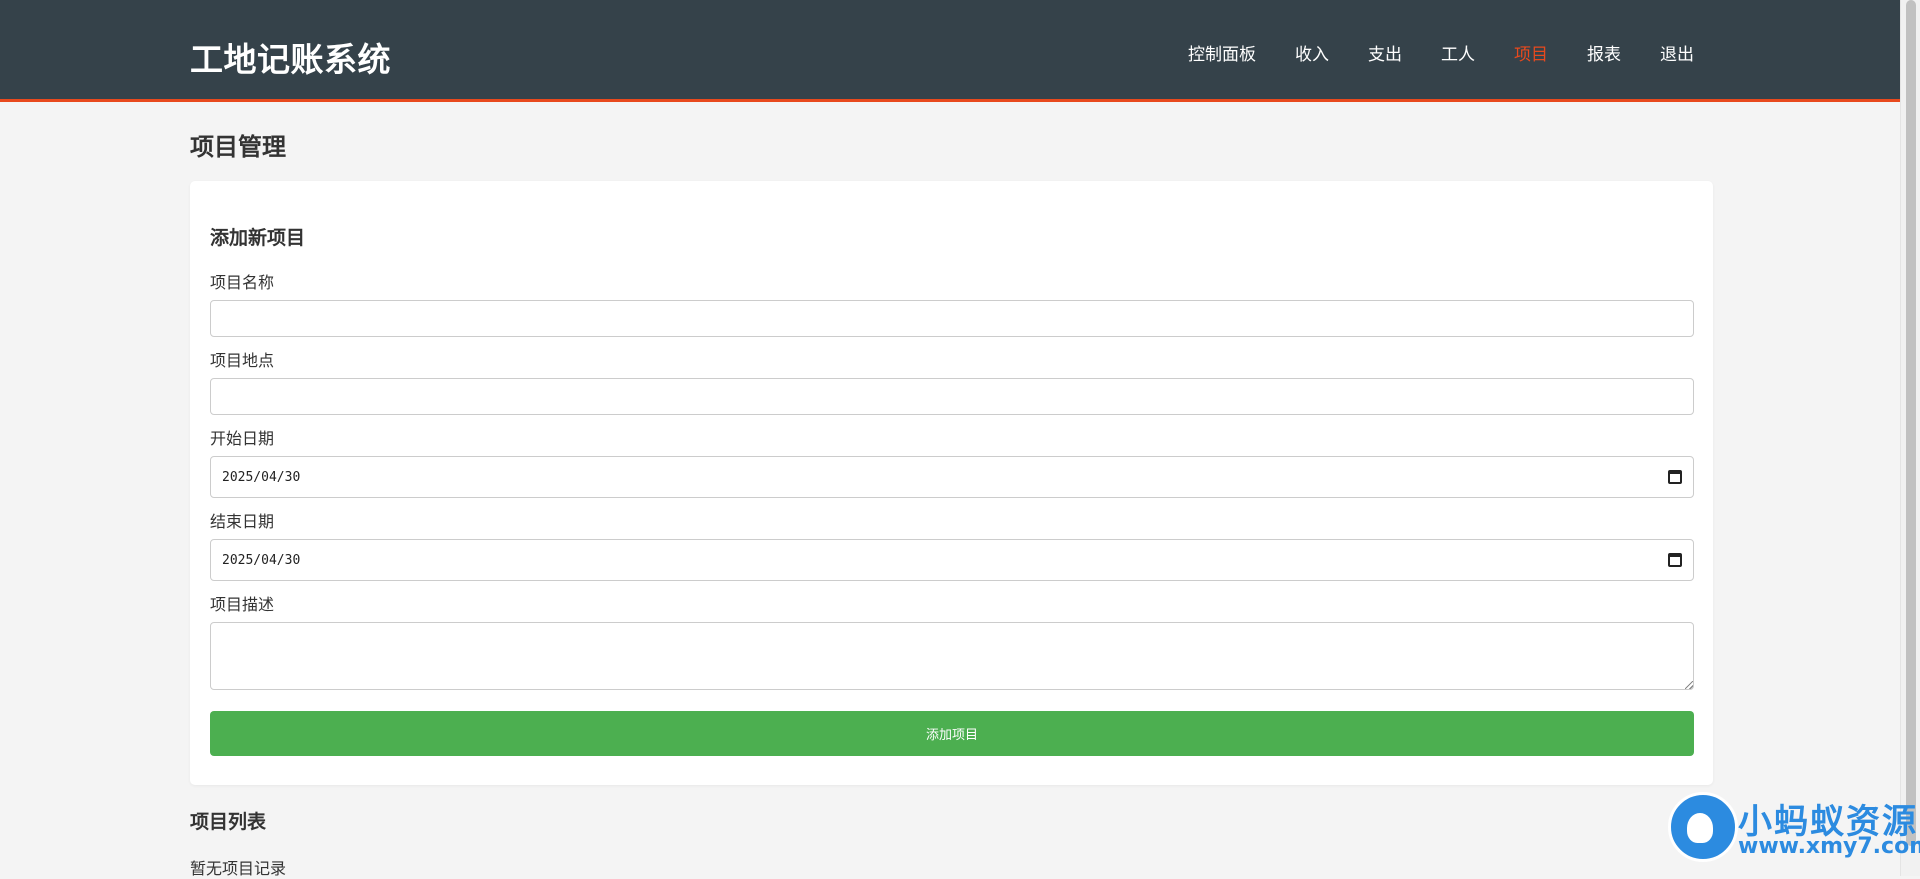  I want to click on project-location-label: 项目地点, so click(242, 360).